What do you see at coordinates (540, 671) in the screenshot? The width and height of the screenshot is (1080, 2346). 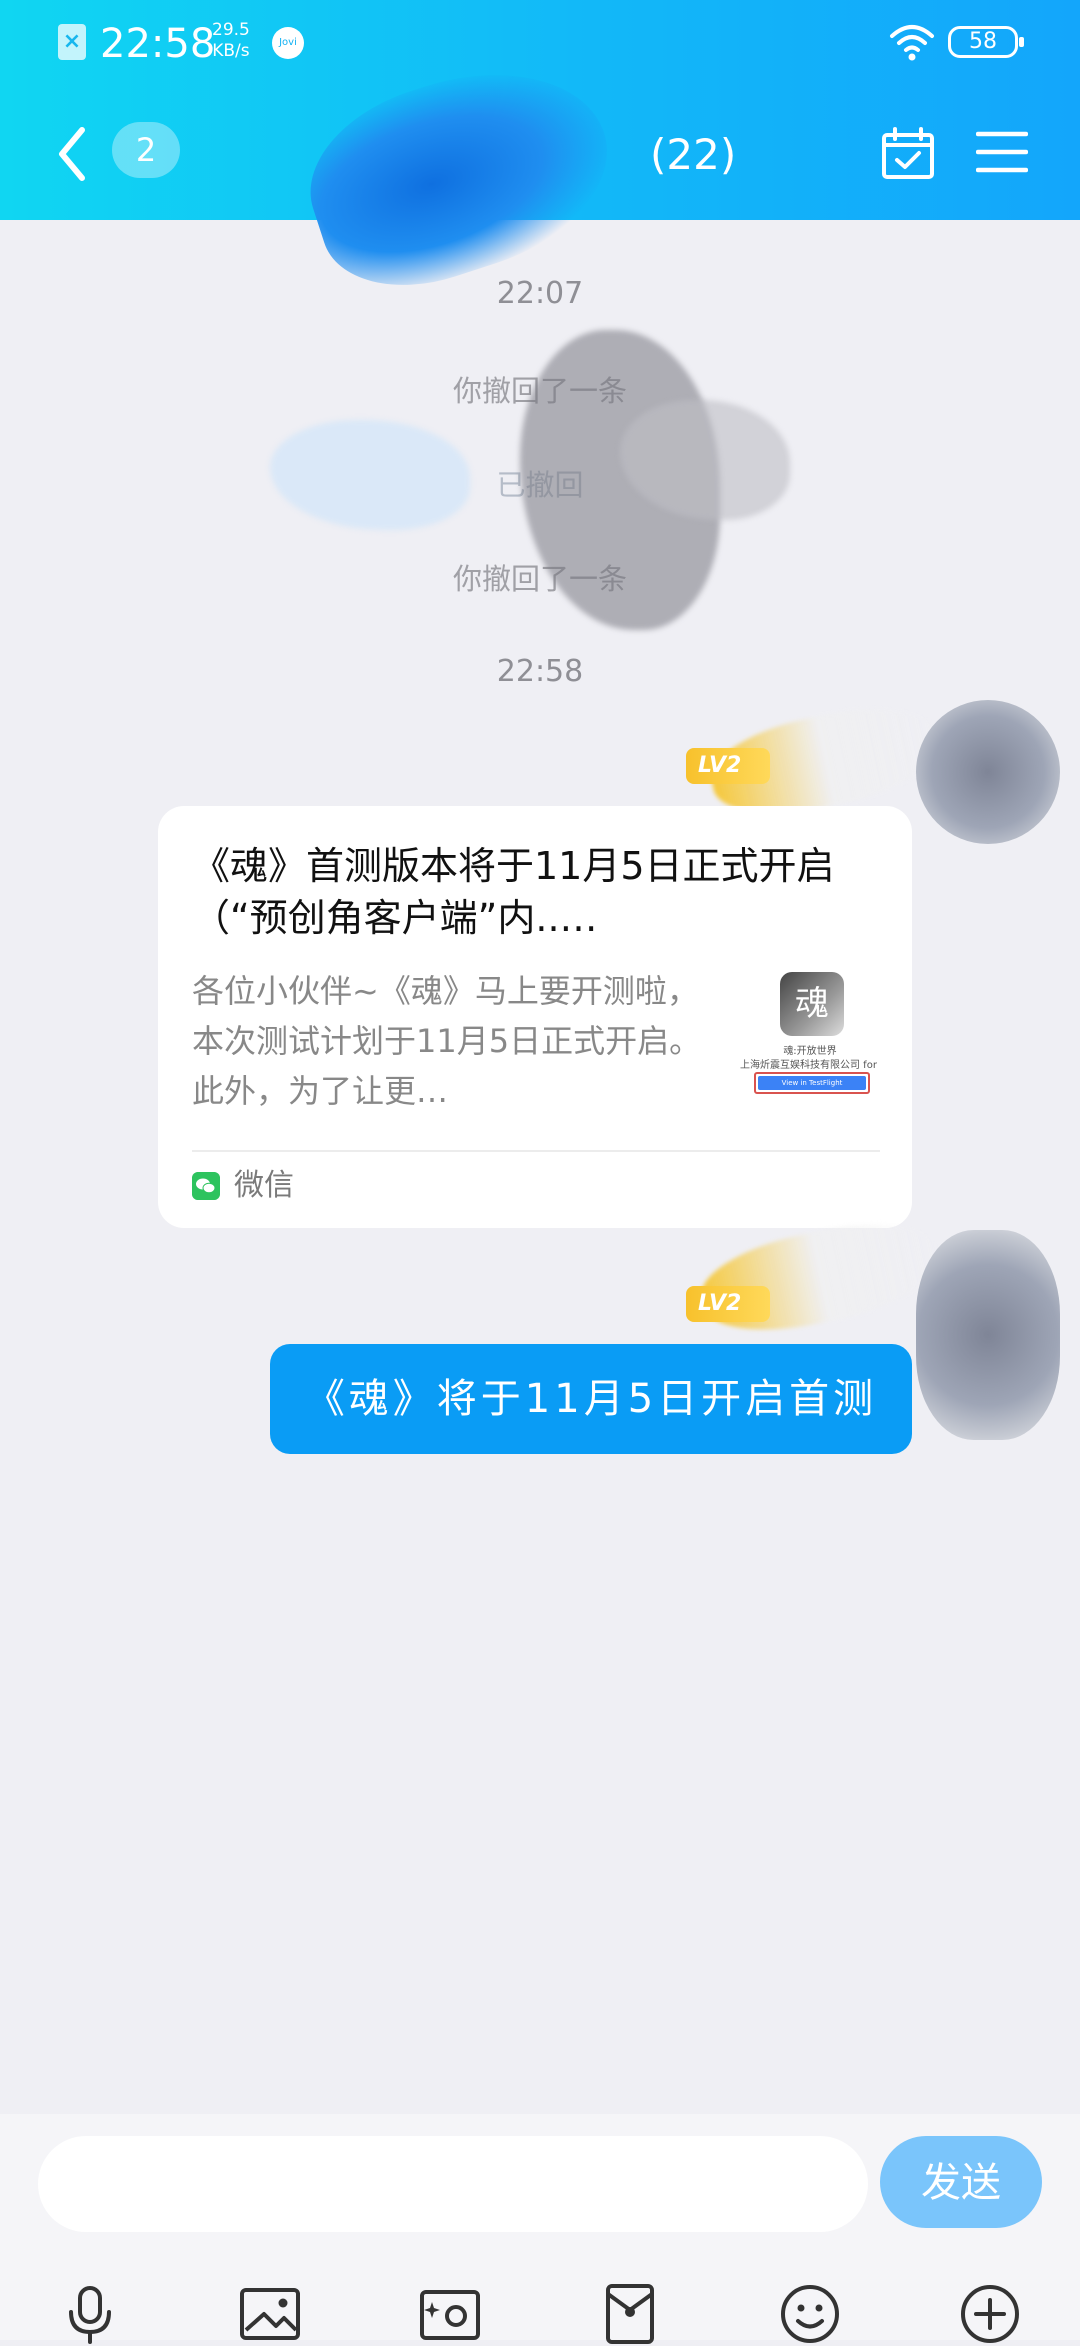 I see `message-timestamp: 22:58` at bounding box center [540, 671].